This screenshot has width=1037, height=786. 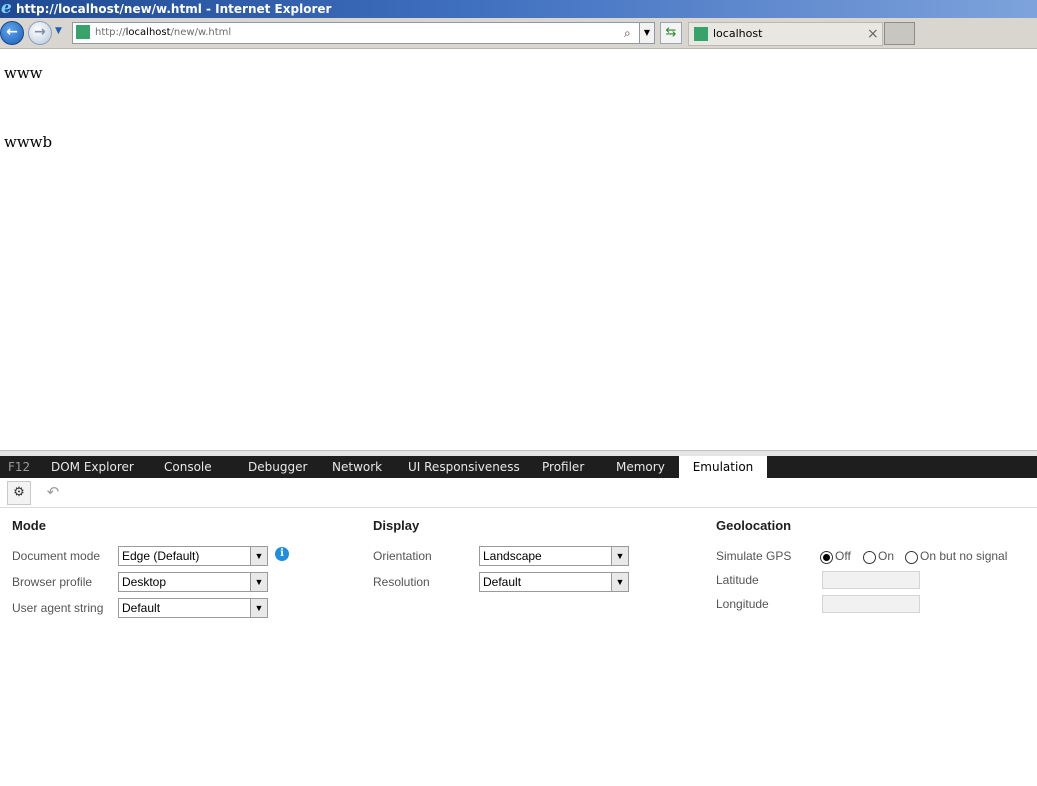 I want to click on gps-no-signal-radio, so click(x=911, y=557).